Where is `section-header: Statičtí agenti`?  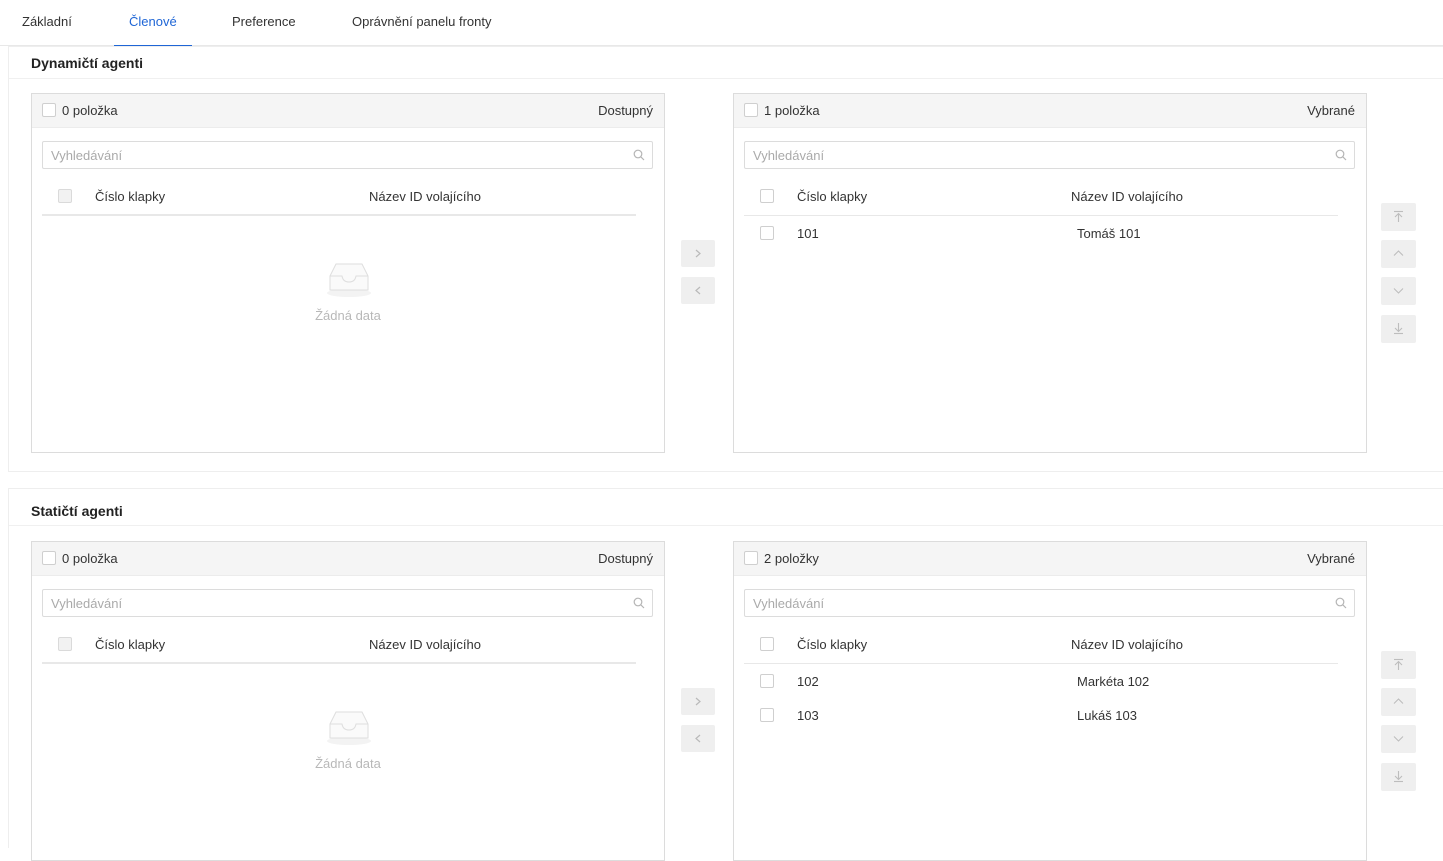 section-header: Statičtí agenti is located at coordinates (726, 507).